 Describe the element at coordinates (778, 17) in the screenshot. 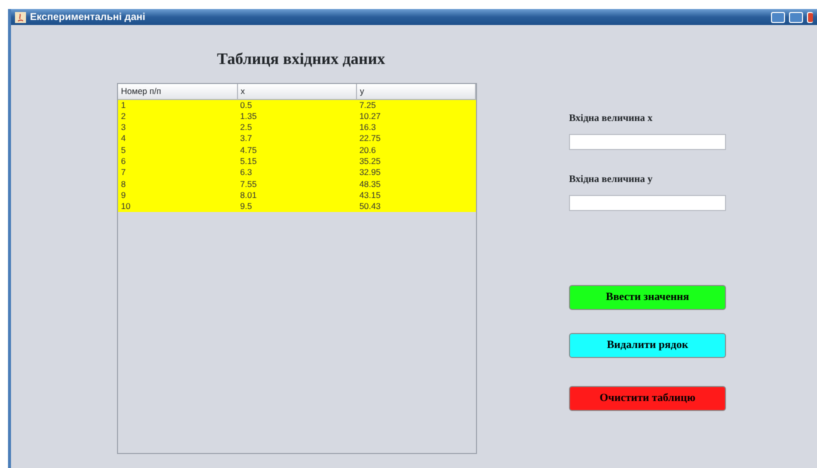

I see `minimize-button` at that location.